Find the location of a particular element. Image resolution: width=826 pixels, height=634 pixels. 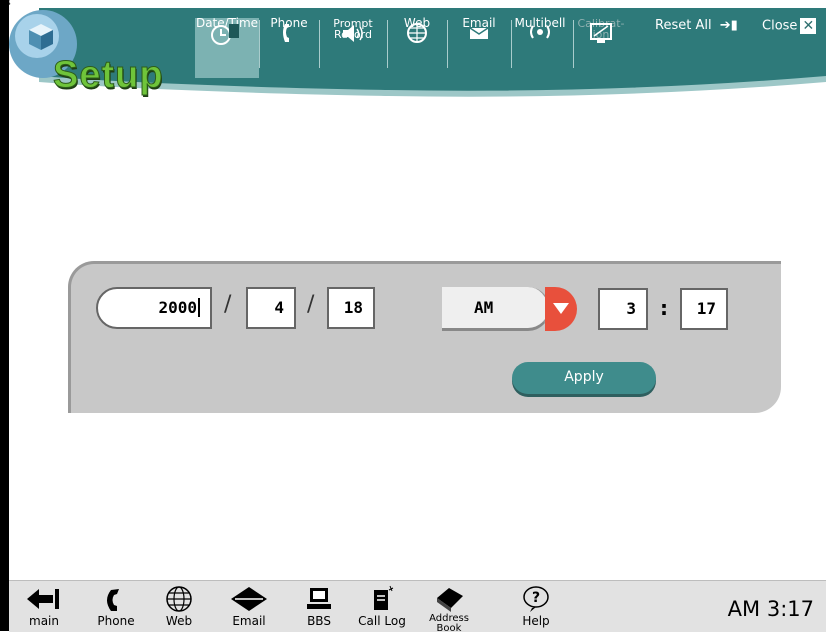

tab-web: Web is located at coordinates (417, 47).